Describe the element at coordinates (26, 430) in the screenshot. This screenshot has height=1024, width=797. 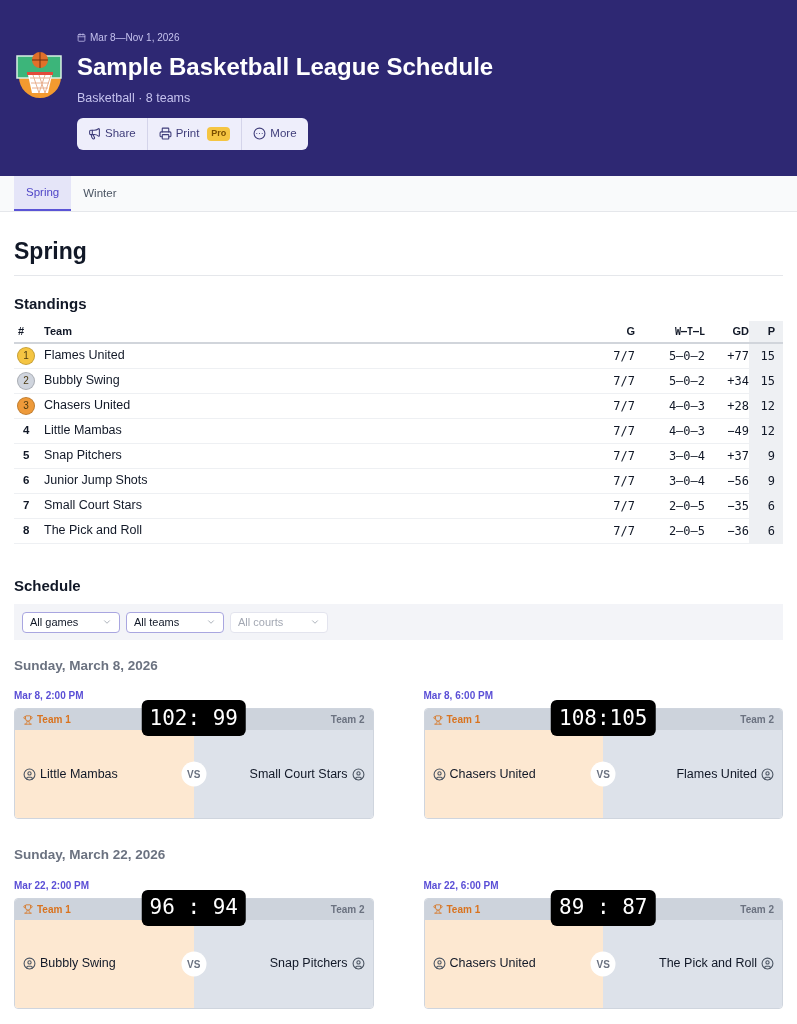
I see `rank: 4` at that location.